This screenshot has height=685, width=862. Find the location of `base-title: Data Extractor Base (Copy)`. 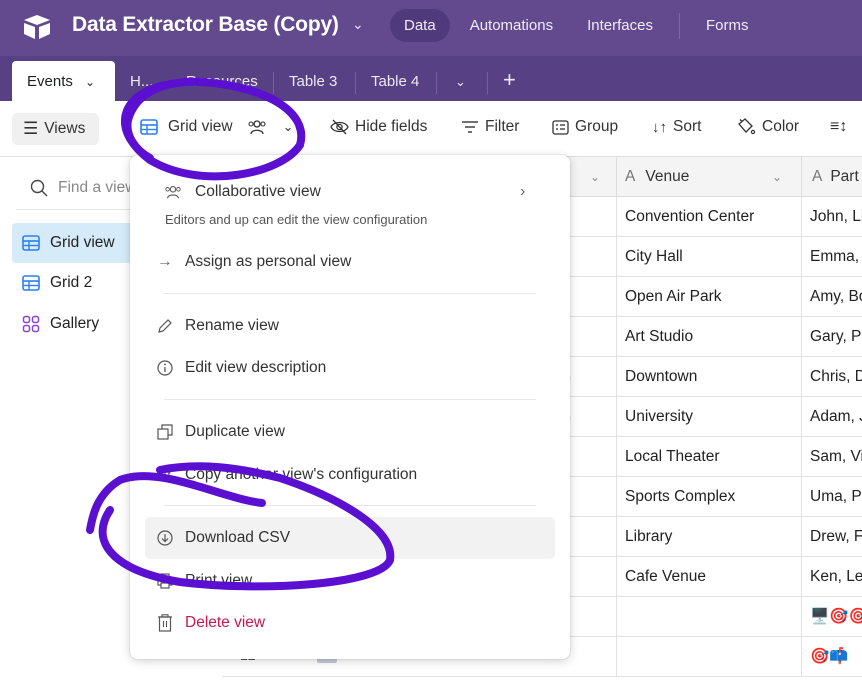

base-title: Data Extractor Base (Copy) is located at coordinates (205, 25).